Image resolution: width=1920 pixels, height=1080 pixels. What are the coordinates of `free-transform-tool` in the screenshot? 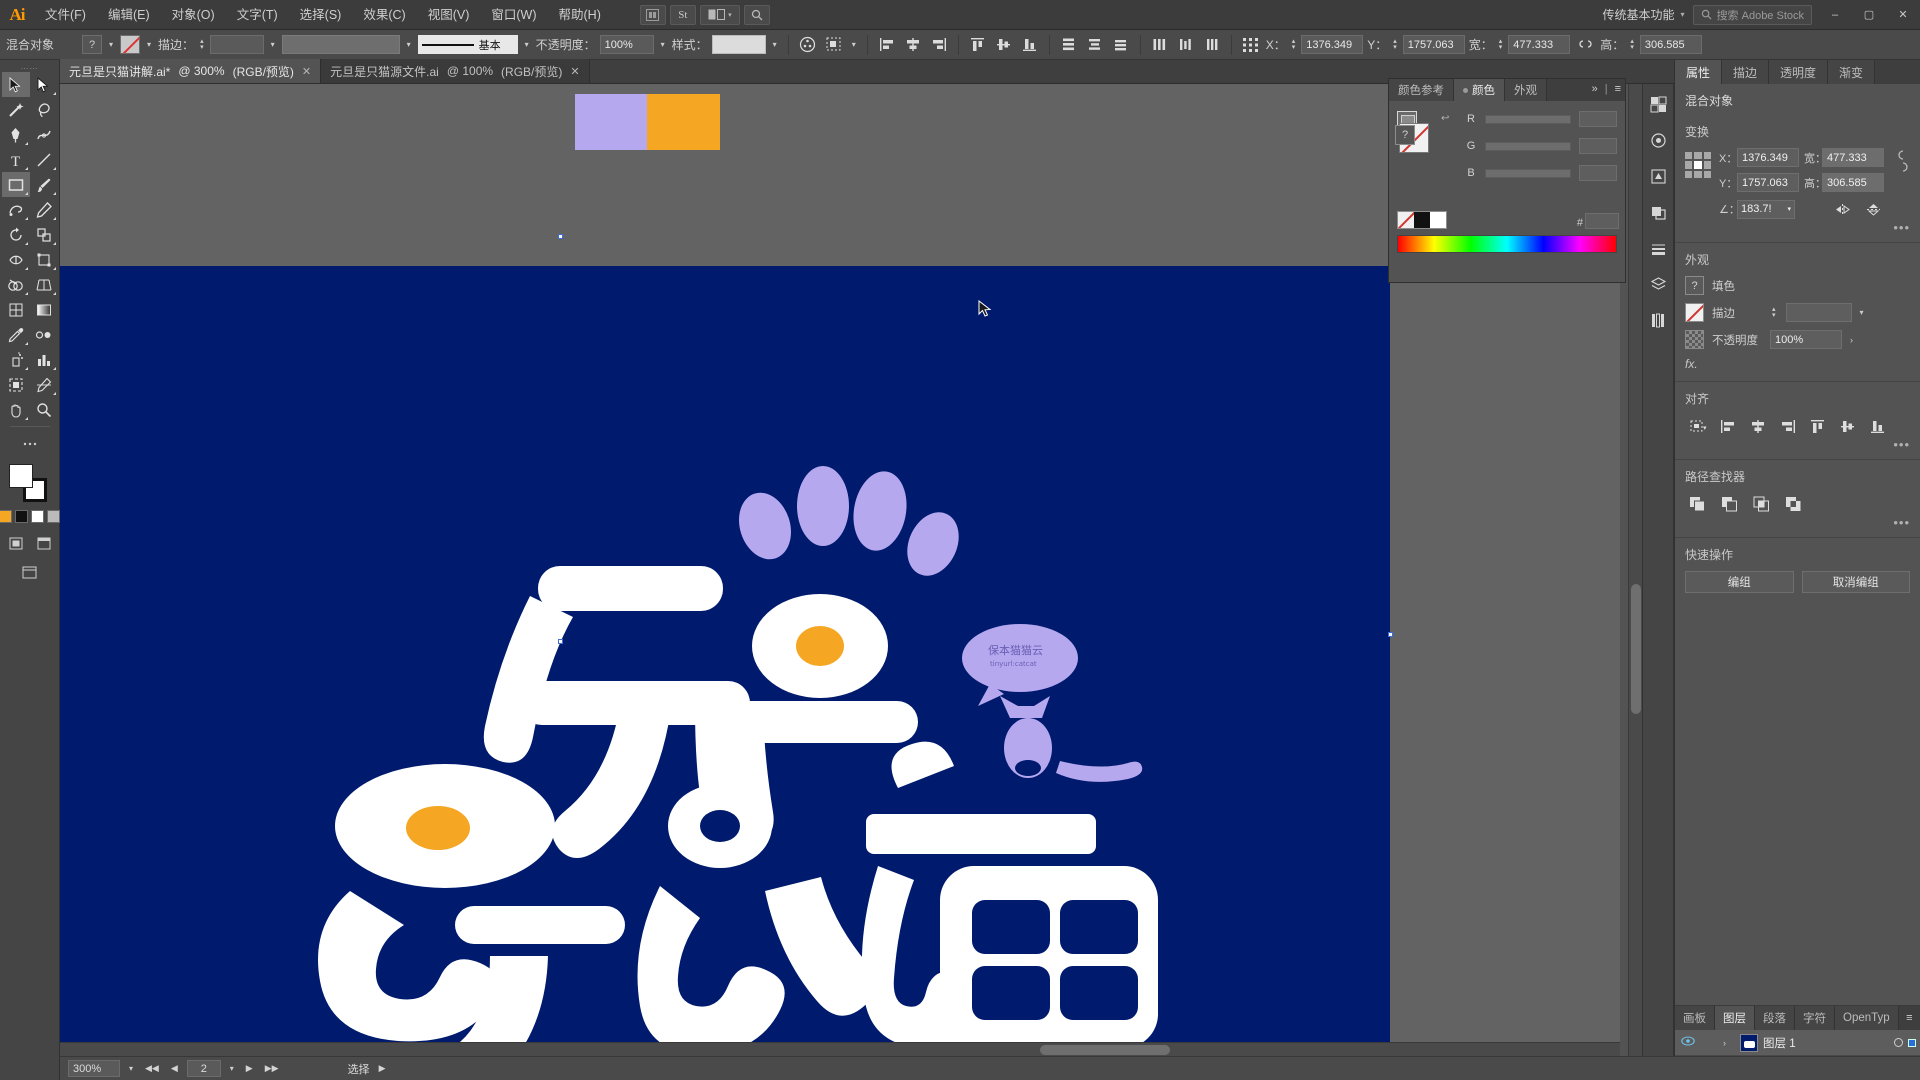 It's located at (44, 259).